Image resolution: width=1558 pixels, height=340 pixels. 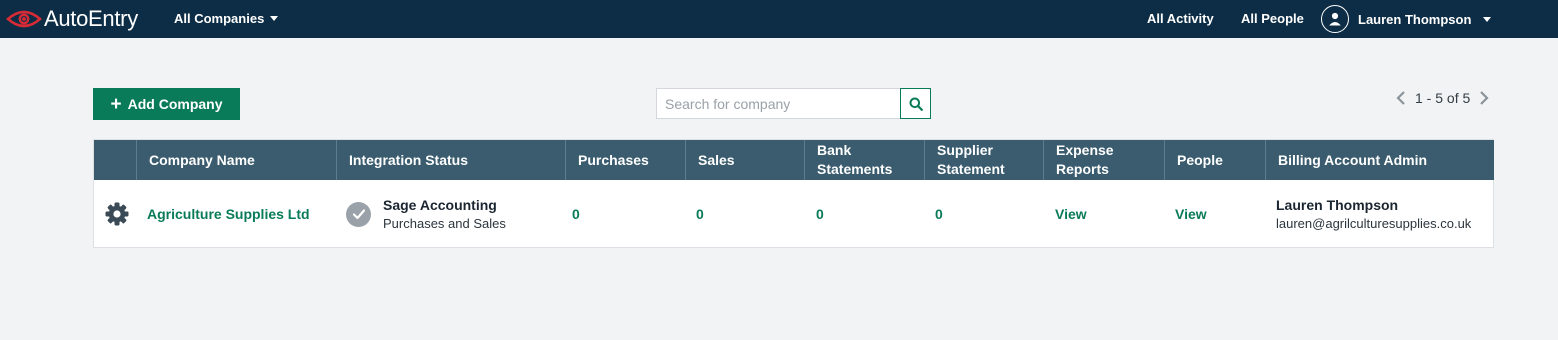 I want to click on search-input, so click(x=778, y=103).